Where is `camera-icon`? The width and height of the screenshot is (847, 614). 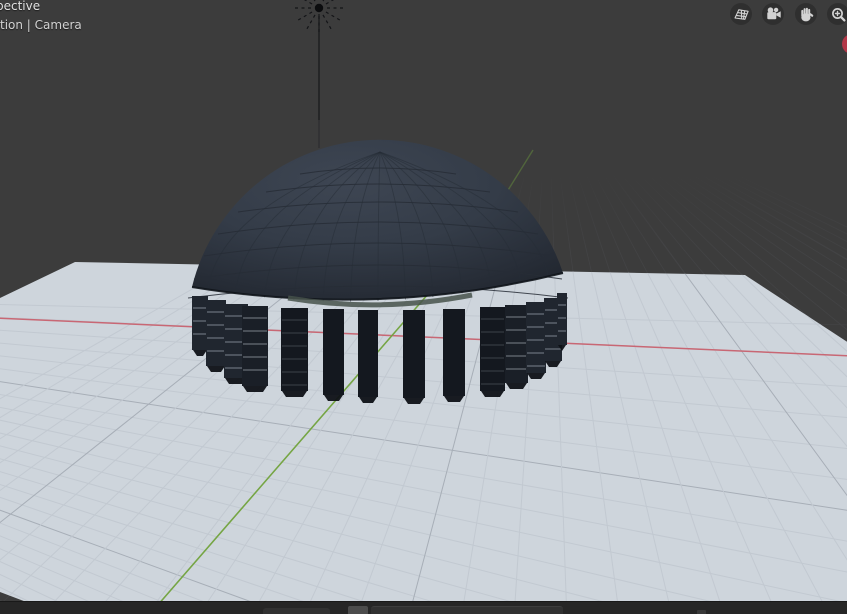
camera-icon is located at coordinates (773, 12).